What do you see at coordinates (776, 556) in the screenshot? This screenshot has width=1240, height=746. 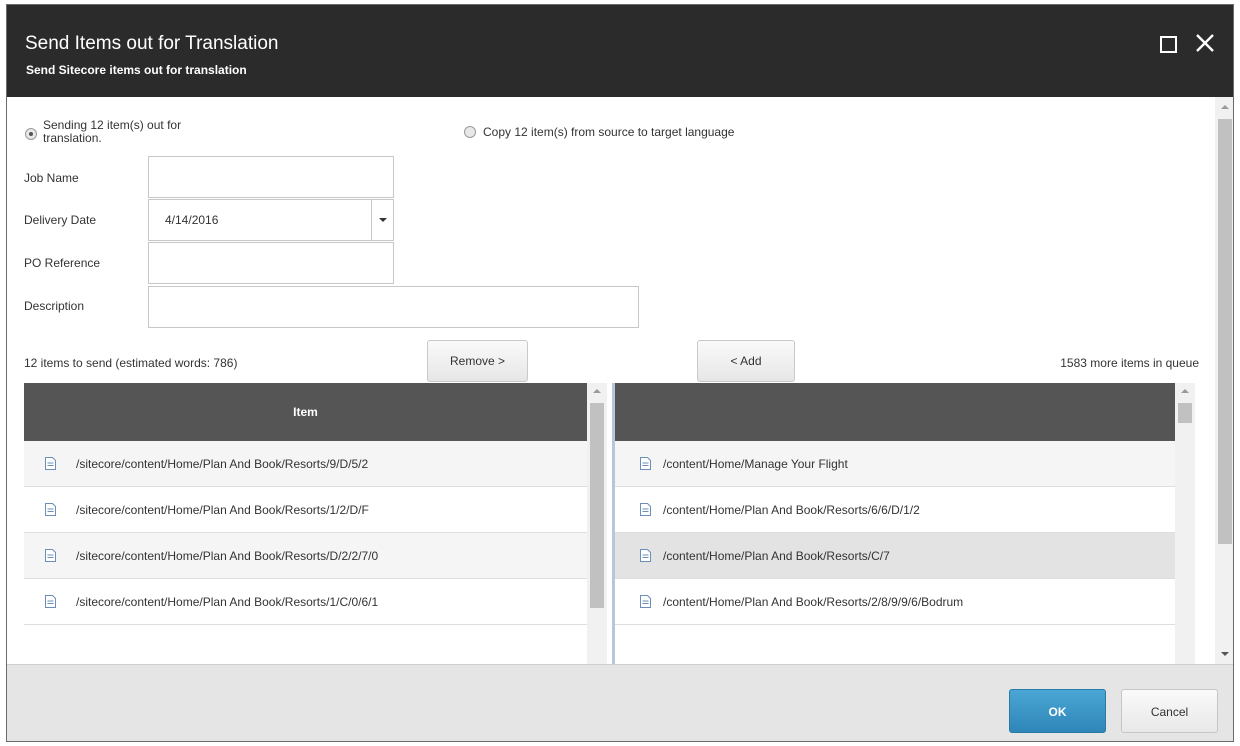 I see `list-item-label: /content/Home/Plan And Book/Resorts/C/7` at bounding box center [776, 556].